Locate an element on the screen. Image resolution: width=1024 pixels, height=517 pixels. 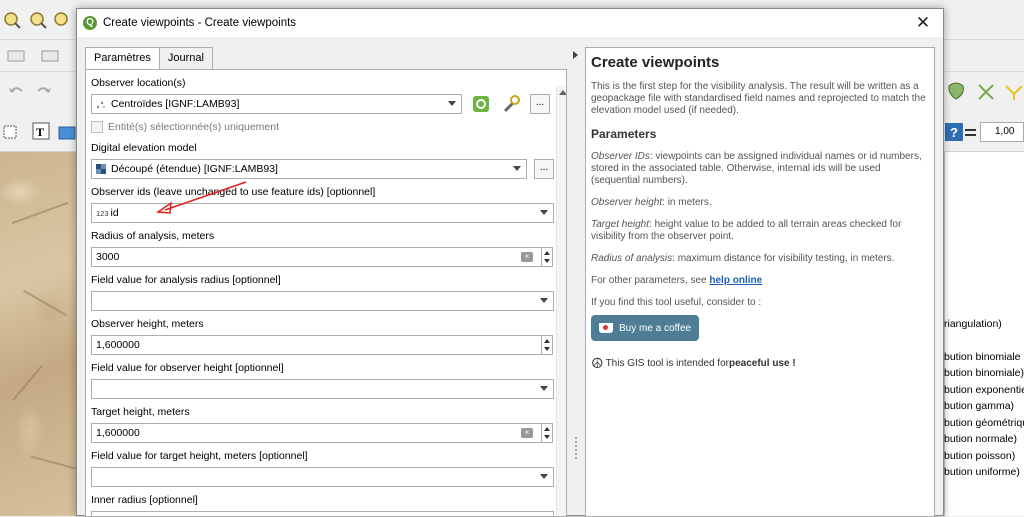
qgis-logo-icon: Q is located at coordinates (90, 23).